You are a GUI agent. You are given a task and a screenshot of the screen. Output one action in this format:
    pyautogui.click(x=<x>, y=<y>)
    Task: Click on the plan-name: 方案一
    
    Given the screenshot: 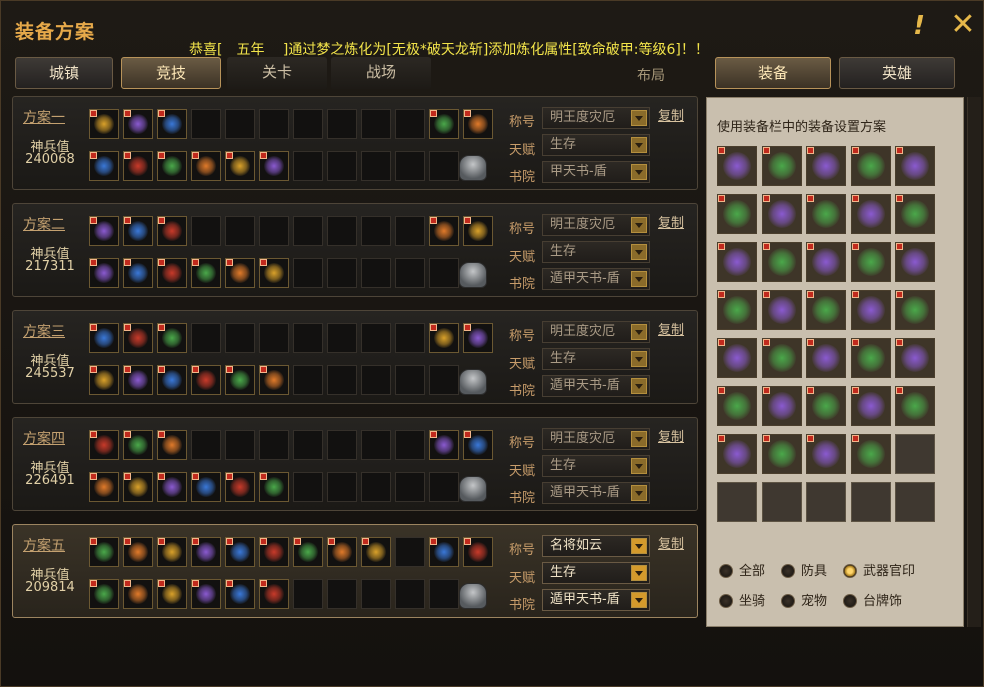 What is the action you would take?
    pyautogui.click(x=44, y=117)
    